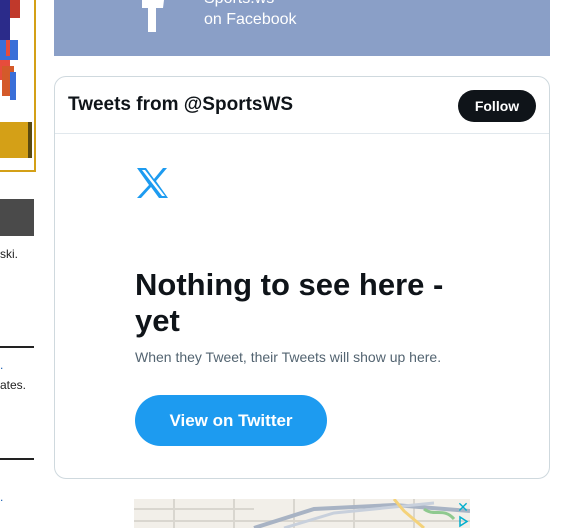 The image size is (570, 528). I want to click on ad-close-icon: ✕, so click(463, 507).